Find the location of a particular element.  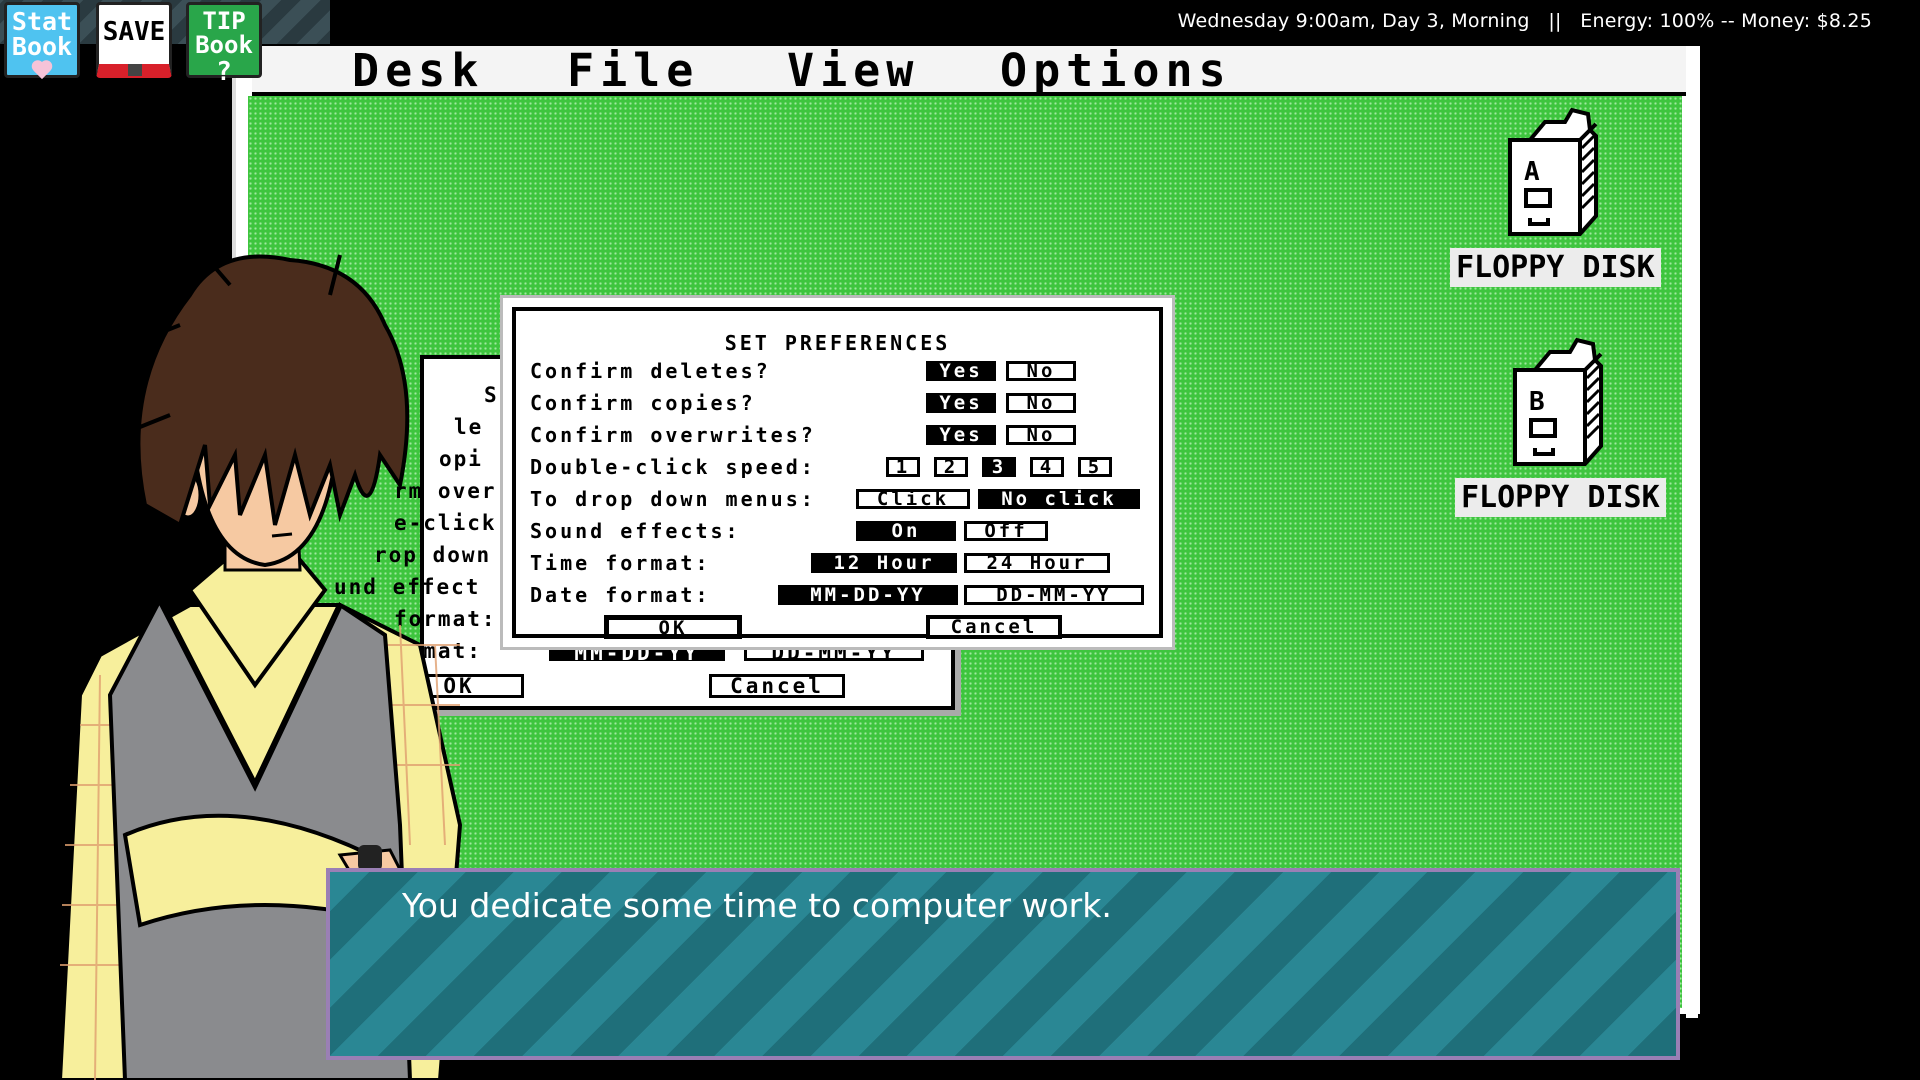

stat-book-label-line2: Book is located at coordinates (42, 46).